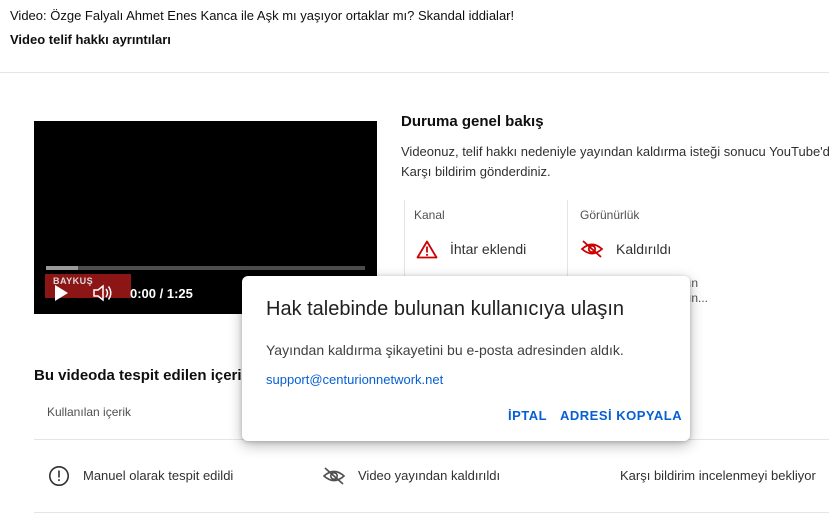  What do you see at coordinates (414, 72) in the screenshot?
I see `header-divider` at bounding box center [414, 72].